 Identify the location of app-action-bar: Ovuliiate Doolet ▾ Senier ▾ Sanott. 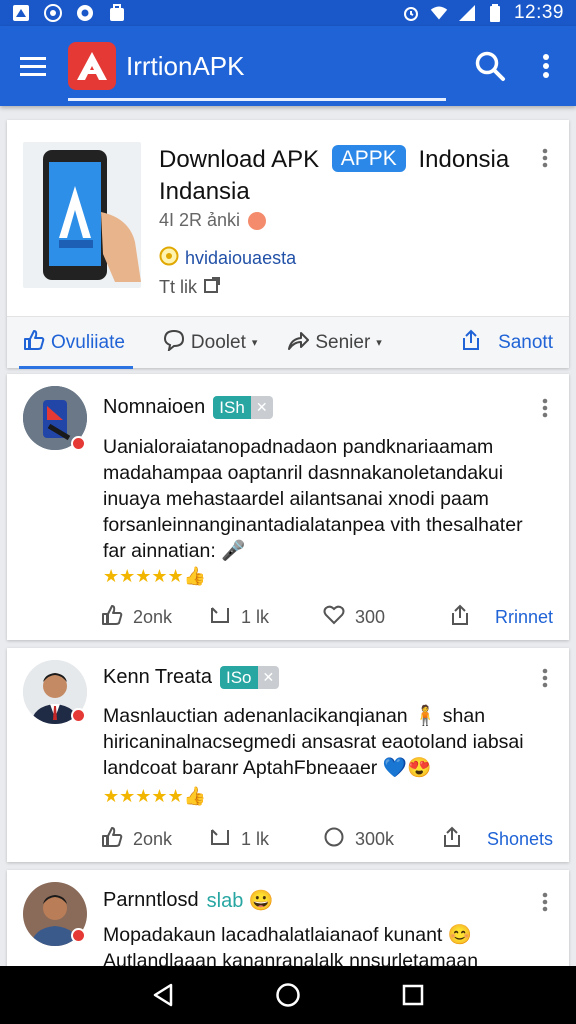
(288, 342).